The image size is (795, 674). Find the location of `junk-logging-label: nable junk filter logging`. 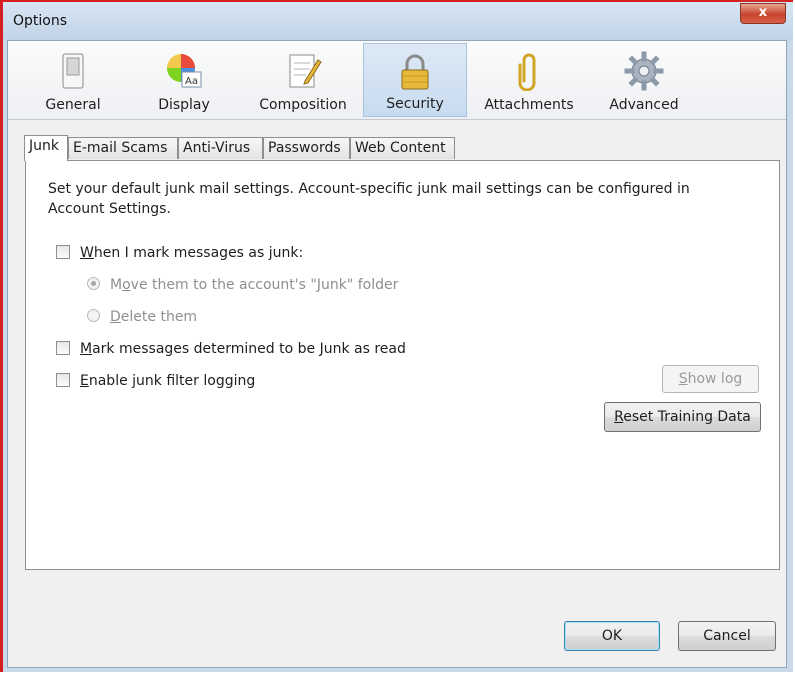

junk-logging-label: nable junk filter logging is located at coordinates (172, 381).